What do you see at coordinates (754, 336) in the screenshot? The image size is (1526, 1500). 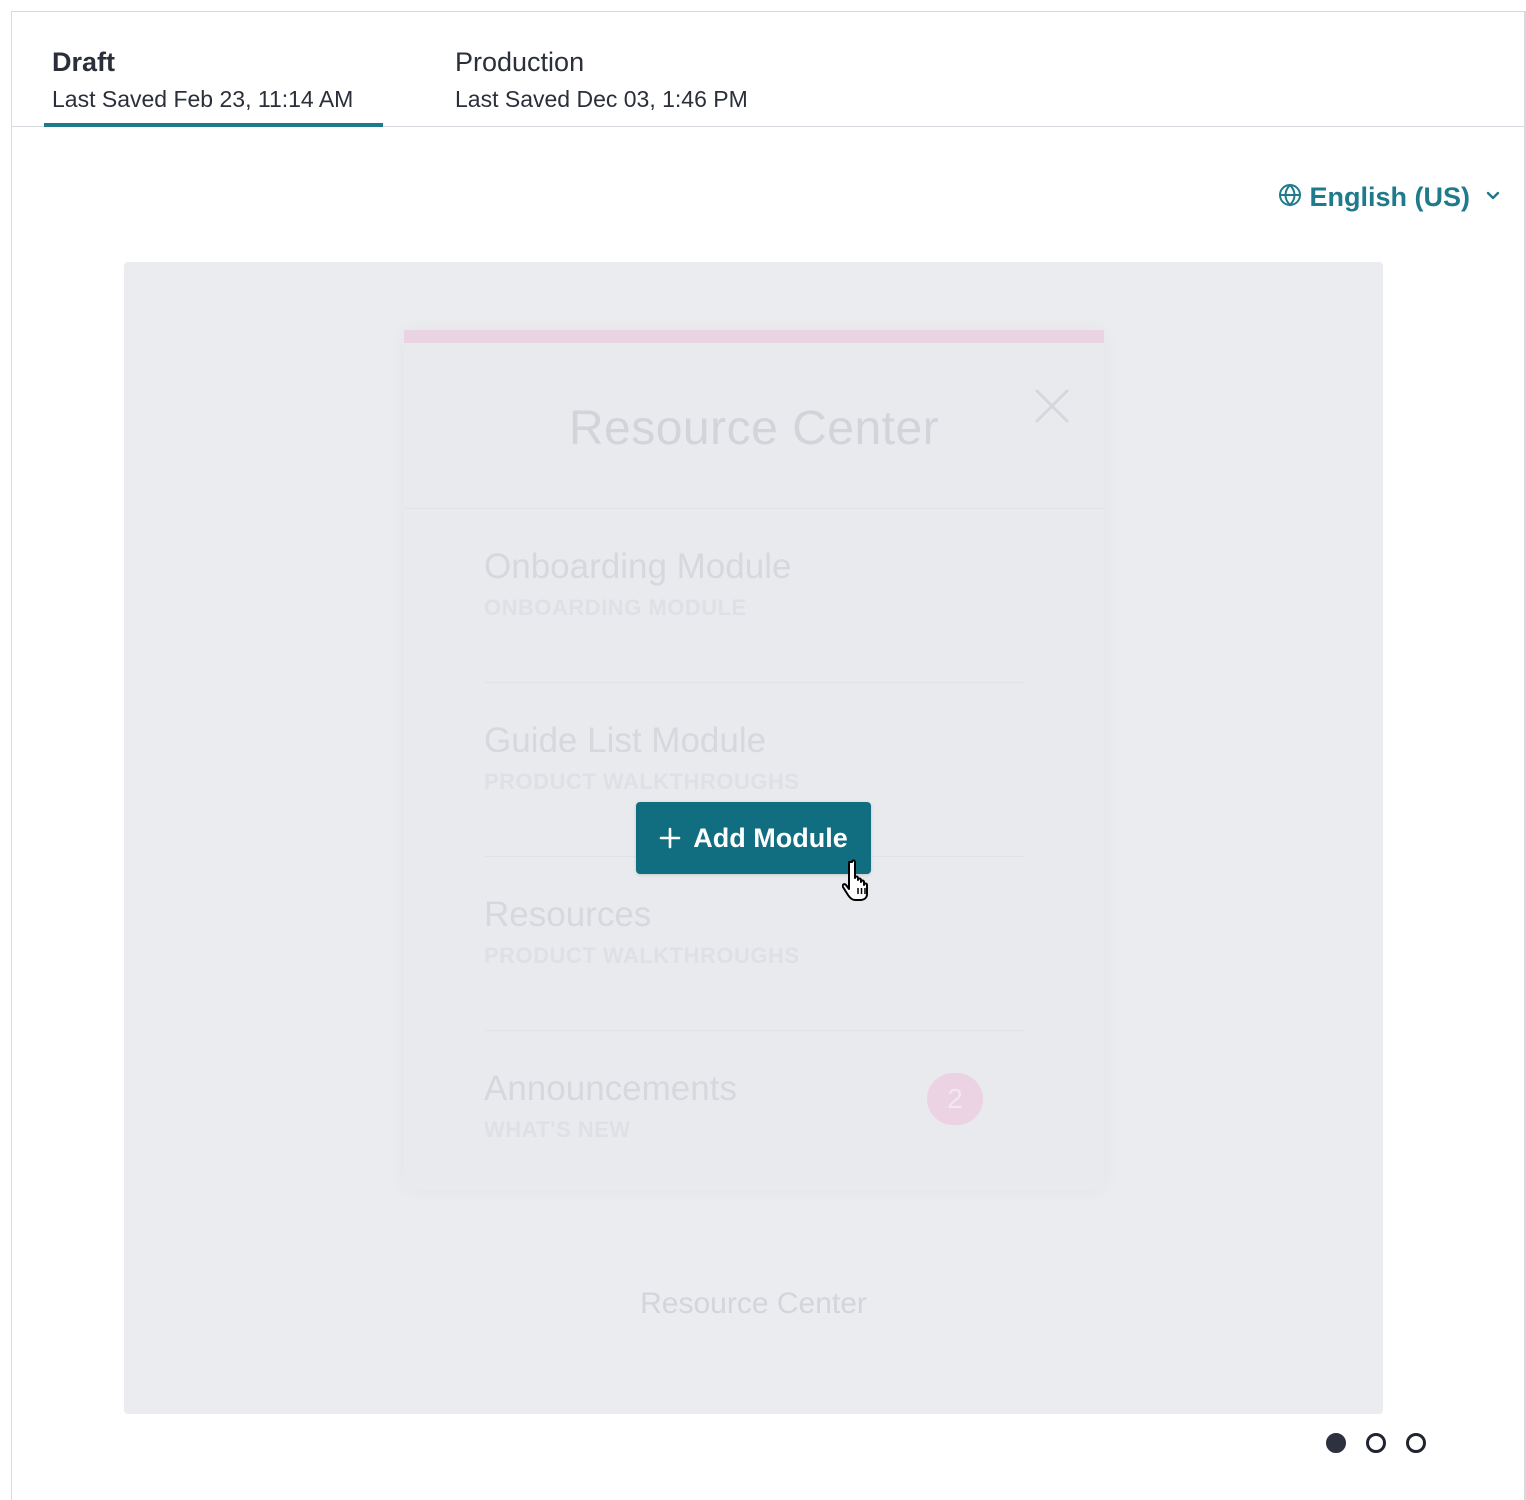 I see `resource-center-accent-bar` at bounding box center [754, 336].